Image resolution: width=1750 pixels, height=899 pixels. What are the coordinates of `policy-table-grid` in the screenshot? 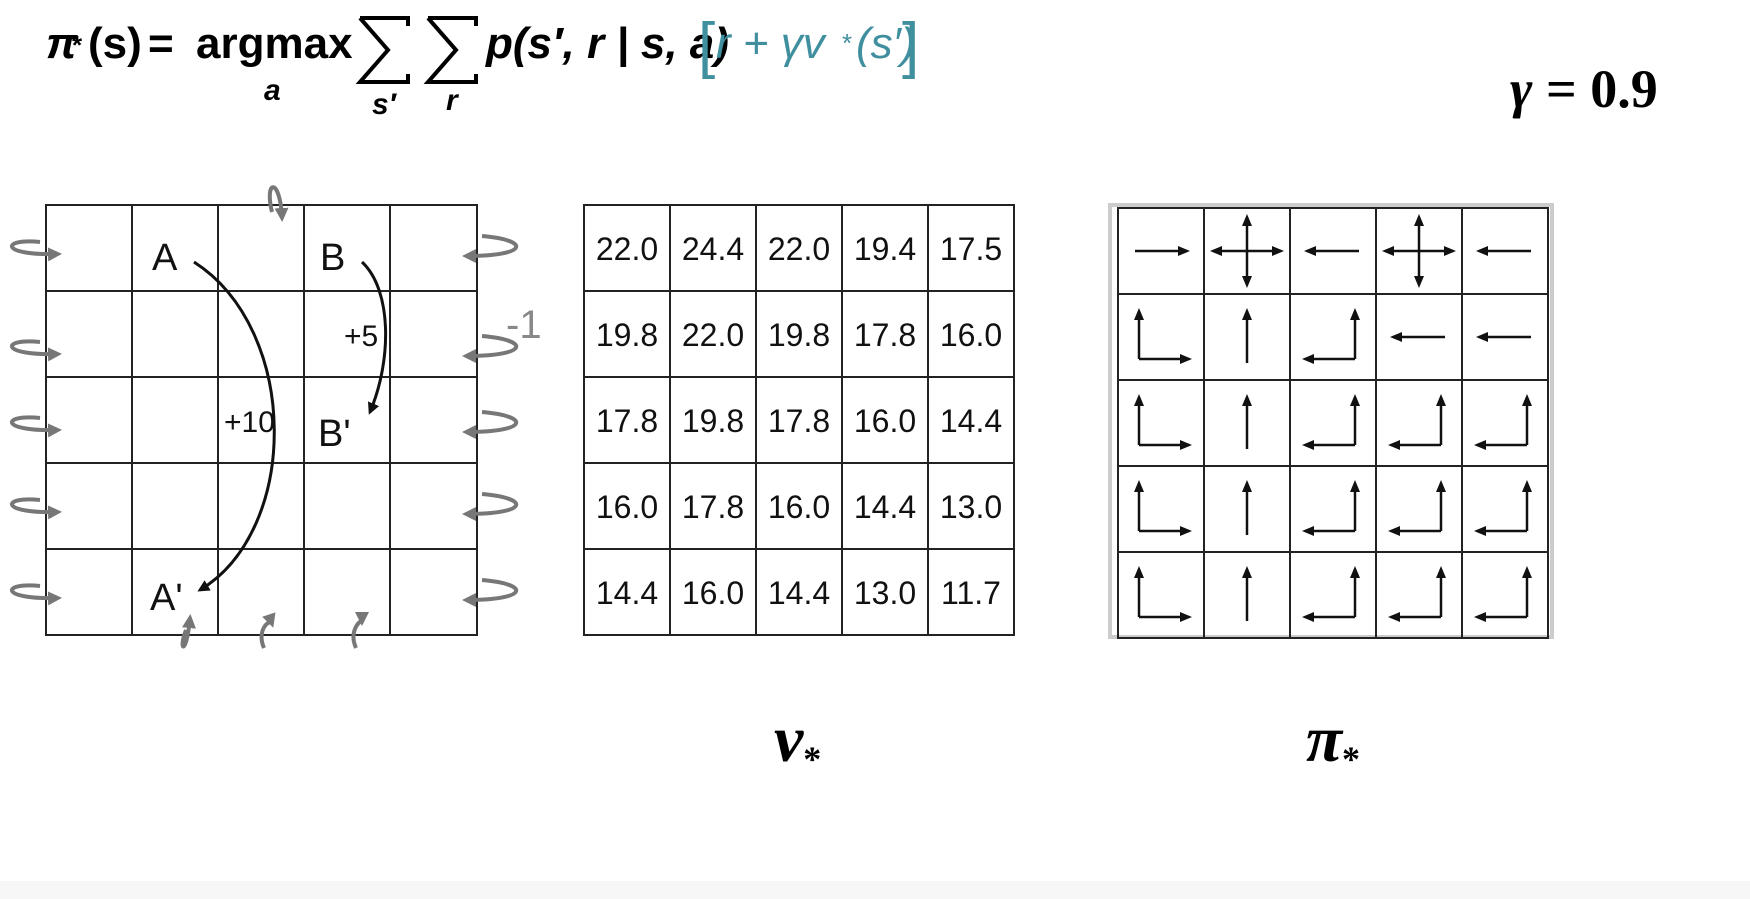 It's located at (1333, 423).